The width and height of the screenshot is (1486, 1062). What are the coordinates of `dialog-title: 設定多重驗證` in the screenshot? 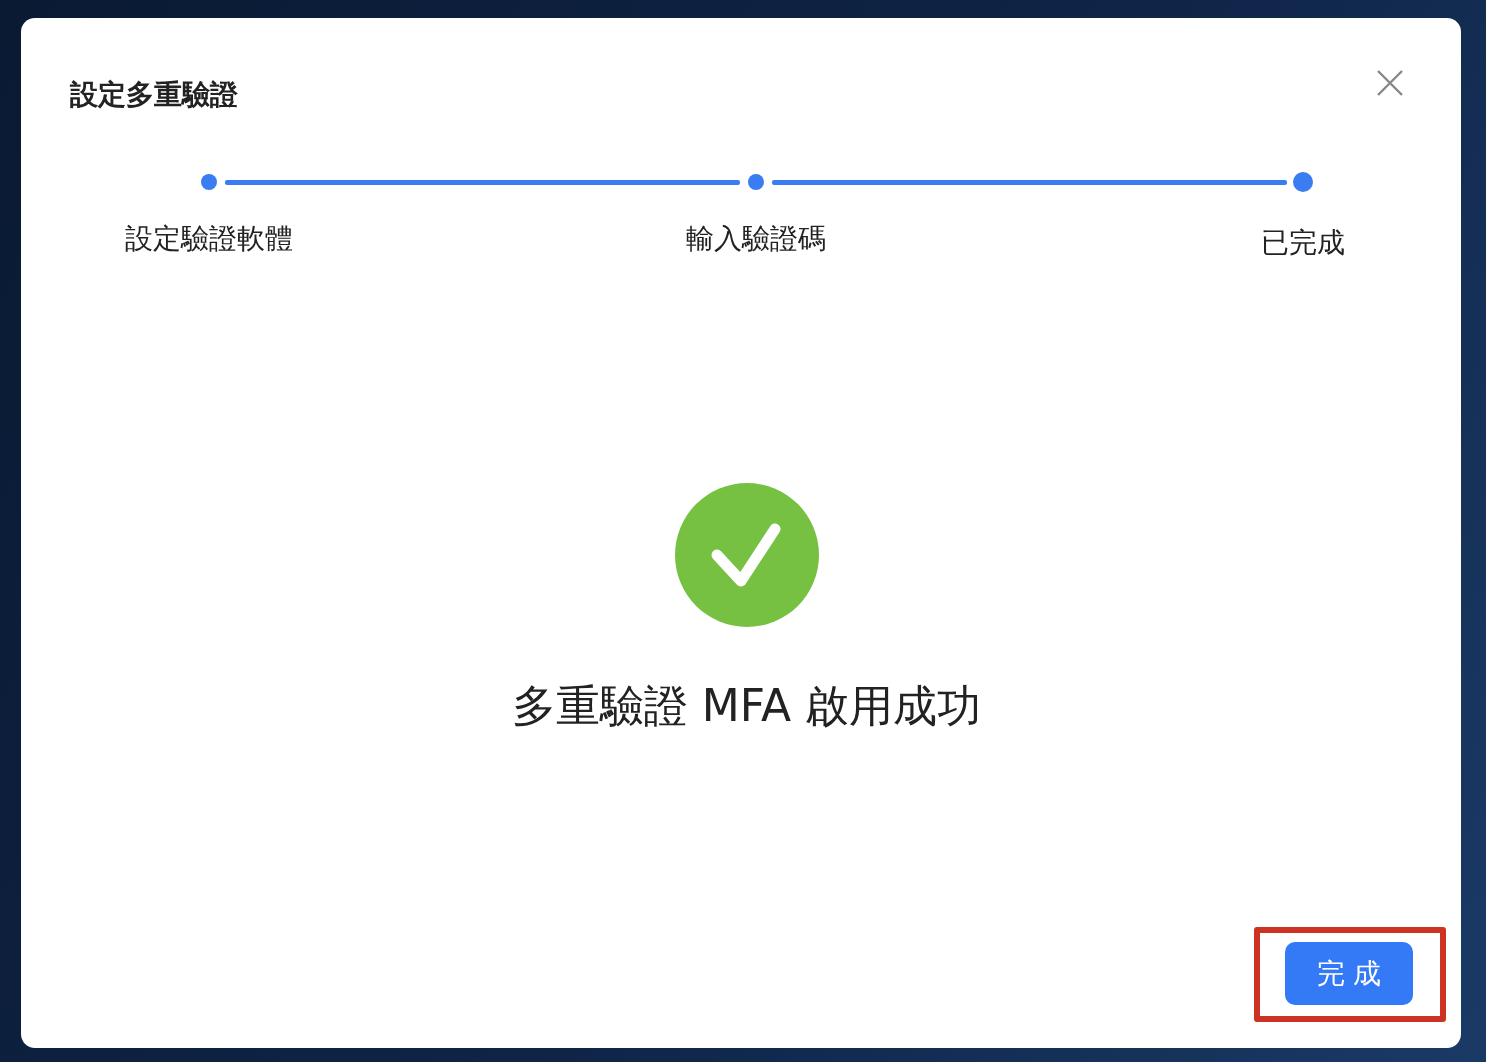 It's located at (154, 95).